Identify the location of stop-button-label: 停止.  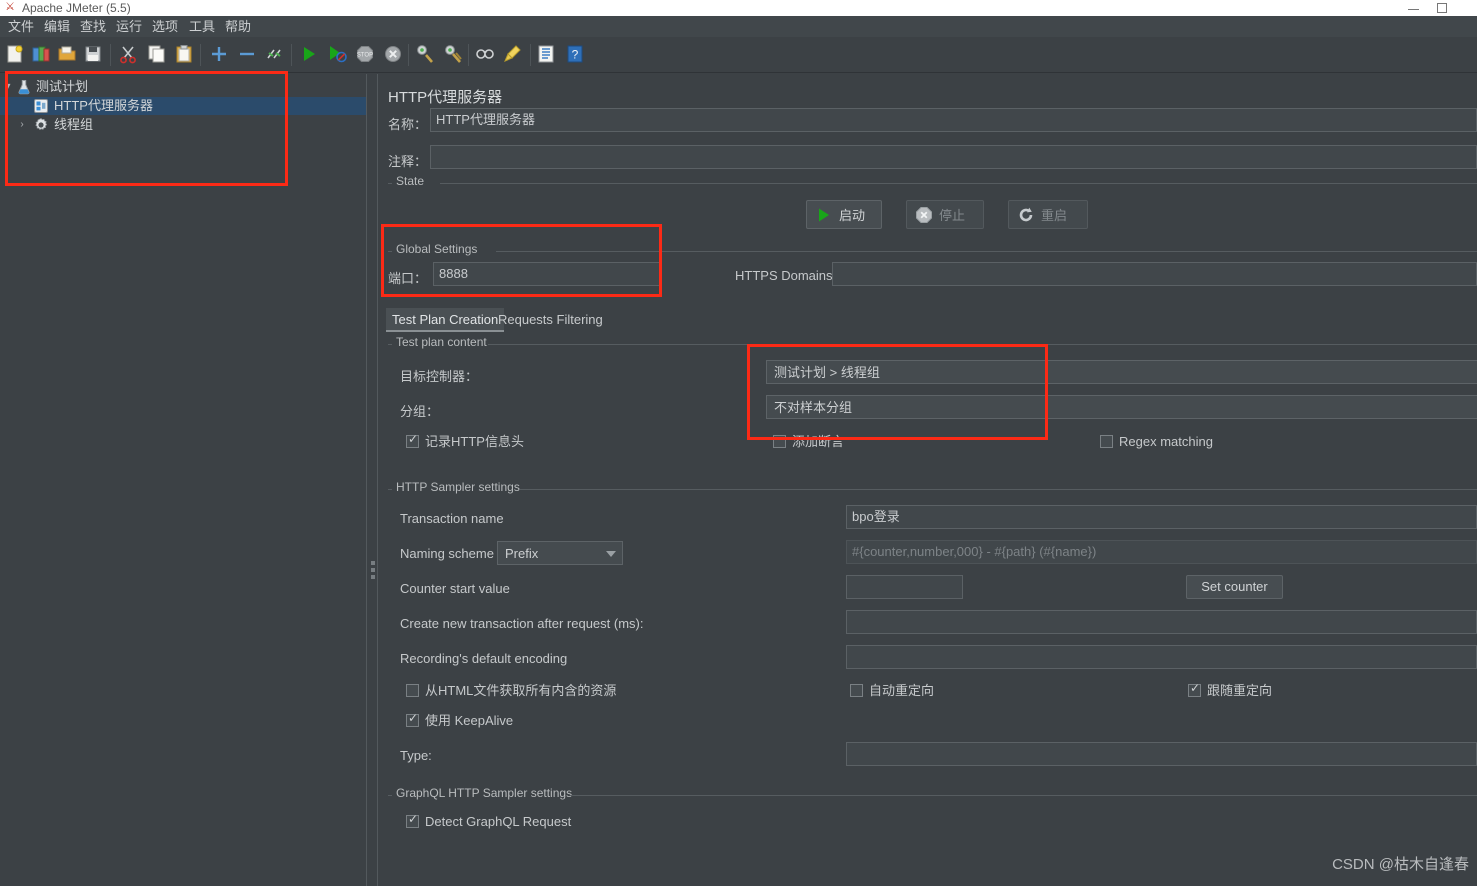
(952, 215).